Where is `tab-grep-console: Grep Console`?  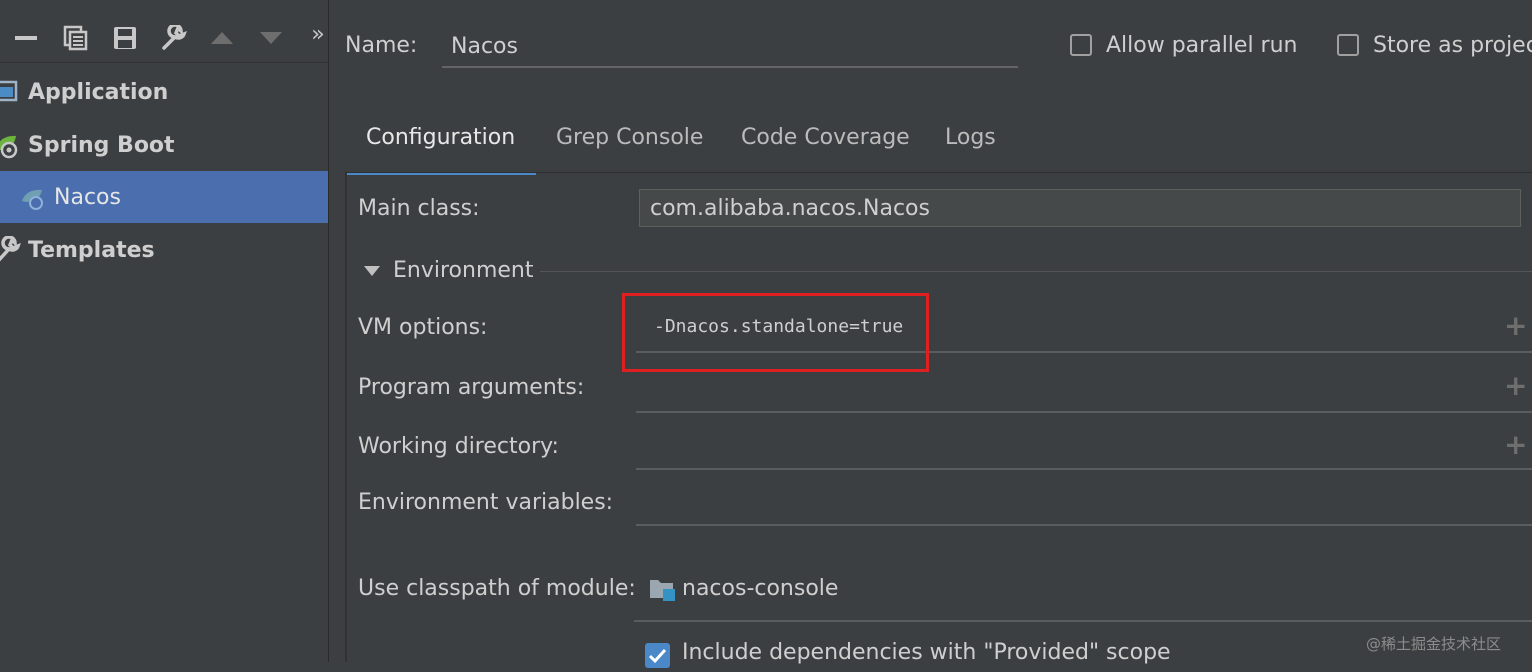 tab-grep-console: Grep Console is located at coordinates (629, 141).